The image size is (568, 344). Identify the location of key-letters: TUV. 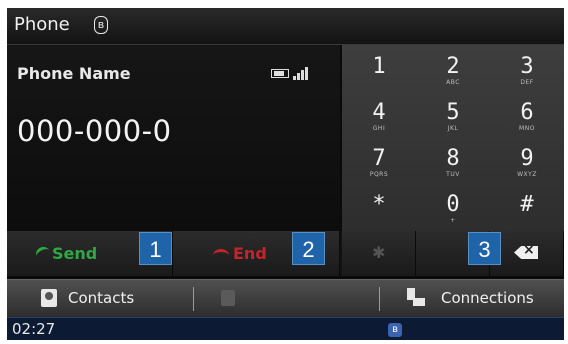
(453, 174).